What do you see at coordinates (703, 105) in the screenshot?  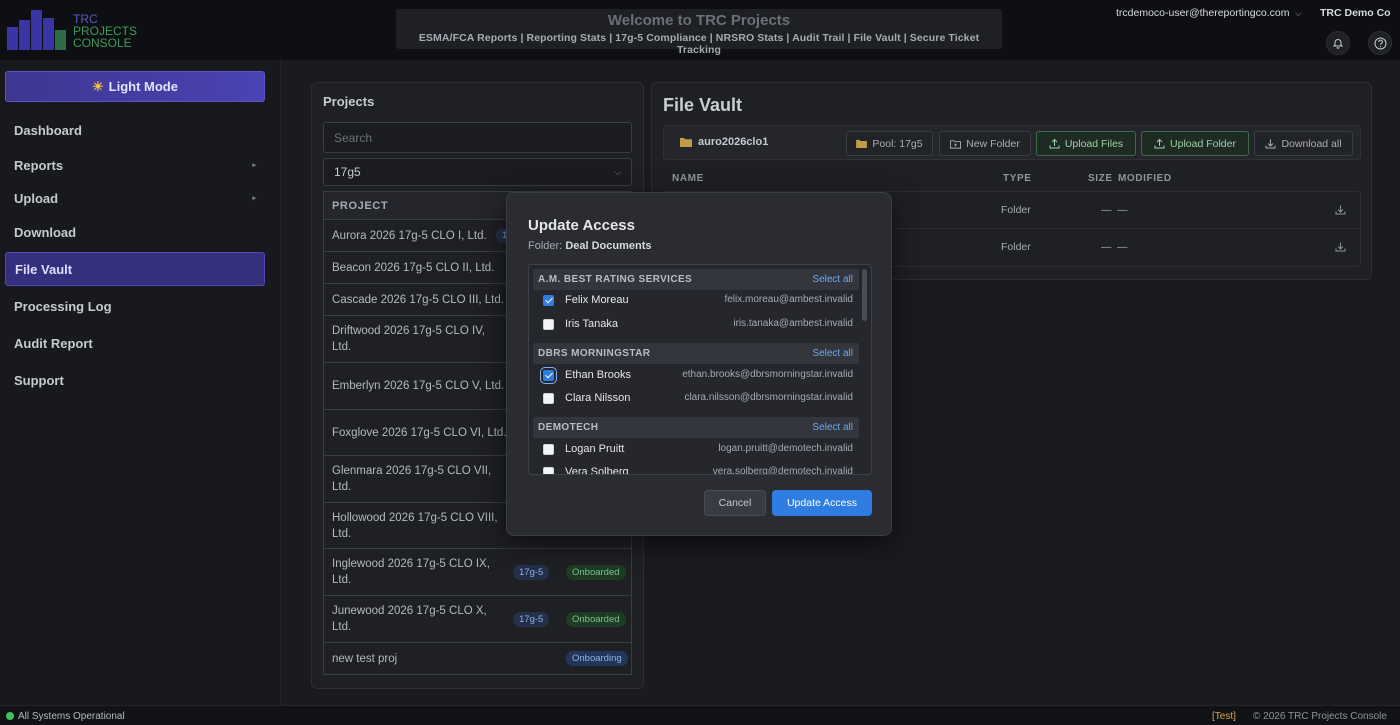 I see `file-vault-title: File Vault` at bounding box center [703, 105].